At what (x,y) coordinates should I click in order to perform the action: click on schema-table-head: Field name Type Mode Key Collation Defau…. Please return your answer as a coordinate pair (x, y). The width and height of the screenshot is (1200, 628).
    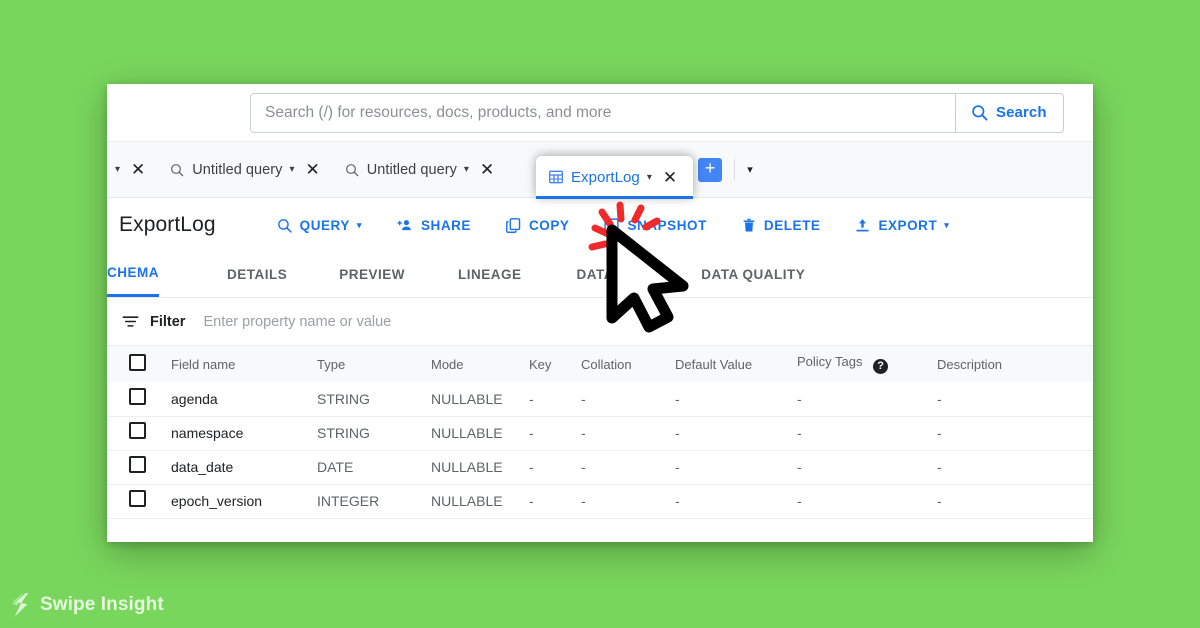
    Looking at the image, I should click on (600, 364).